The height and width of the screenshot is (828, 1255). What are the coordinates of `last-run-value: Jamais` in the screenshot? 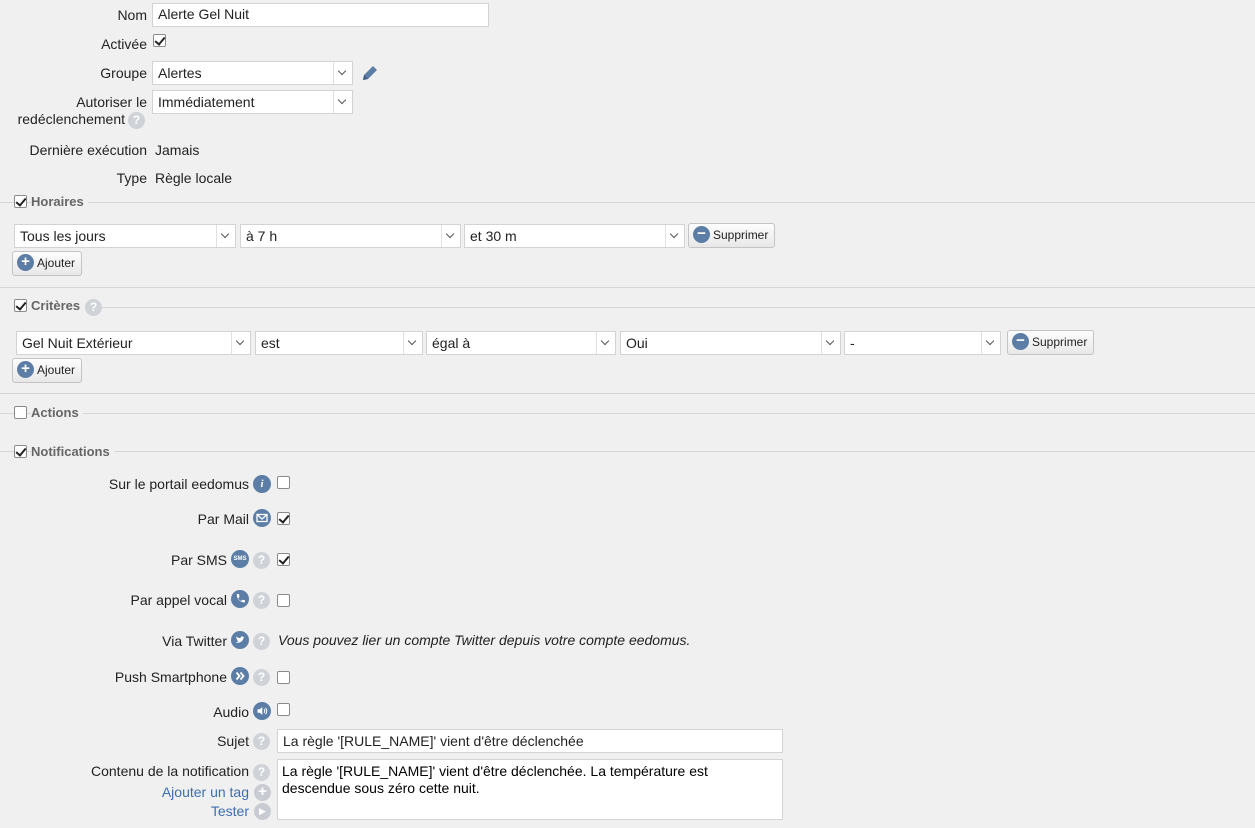 It's located at (177, 150).